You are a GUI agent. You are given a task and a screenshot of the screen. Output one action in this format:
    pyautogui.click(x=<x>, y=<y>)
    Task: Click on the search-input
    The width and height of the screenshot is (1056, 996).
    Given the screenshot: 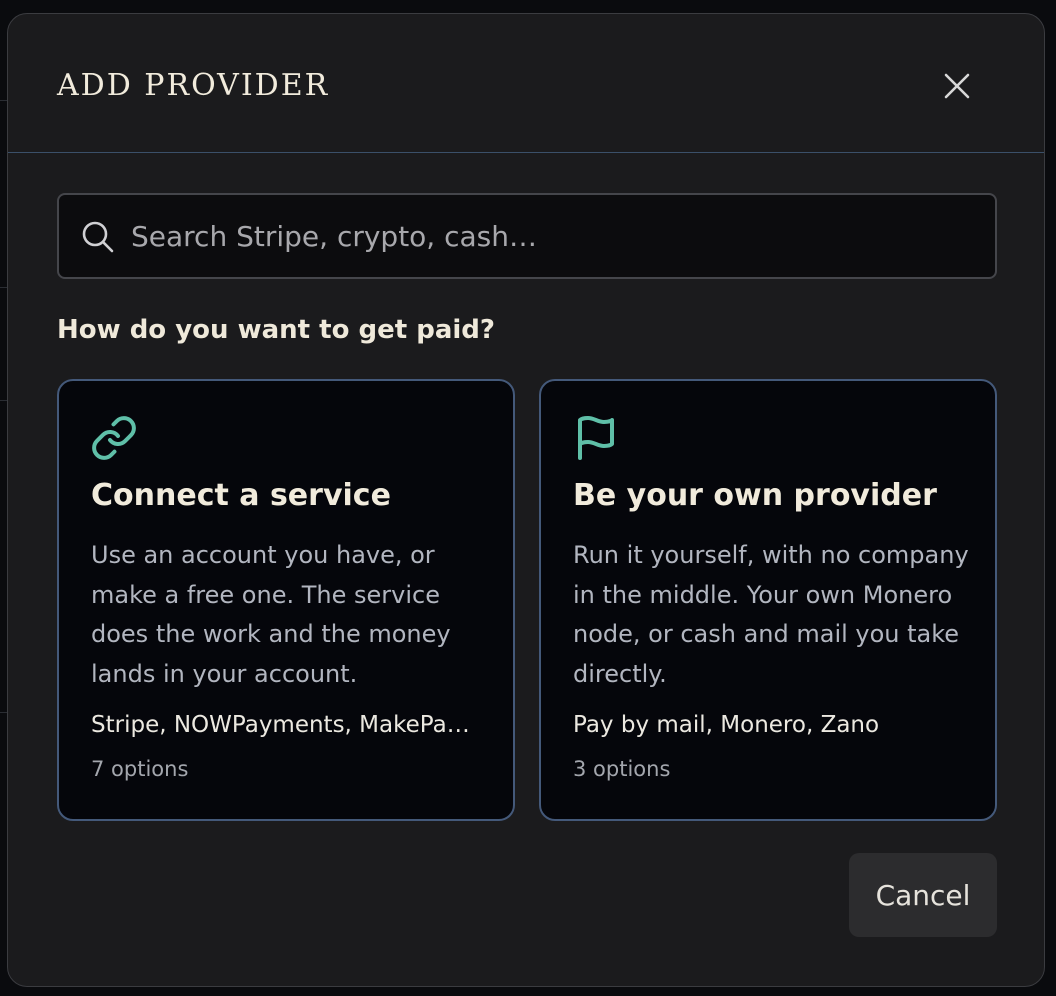 What is the action you would take?
    pyautogui.click(x=551, y=236)
    